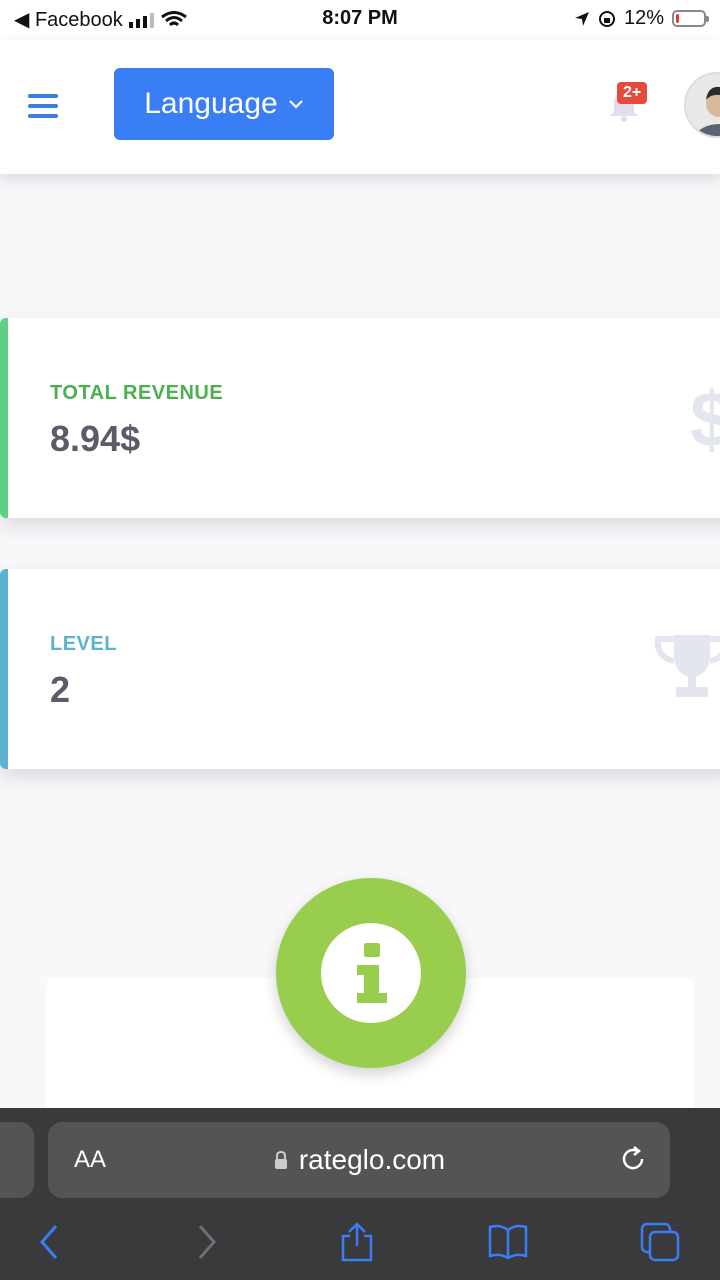 The width and height of the screenshot is (720, 1280). I want to click on reload-icon, so click(633, 1159).